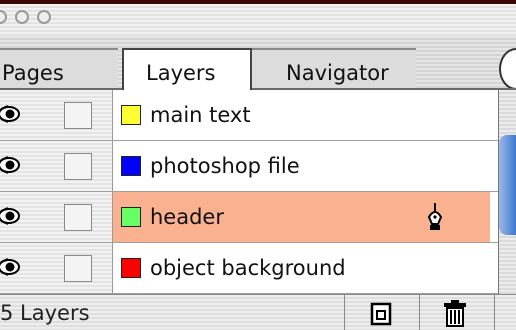 This screenshot has width=516, height=330. I want to click on tab-pages-label: Pages, so click(33, 73).